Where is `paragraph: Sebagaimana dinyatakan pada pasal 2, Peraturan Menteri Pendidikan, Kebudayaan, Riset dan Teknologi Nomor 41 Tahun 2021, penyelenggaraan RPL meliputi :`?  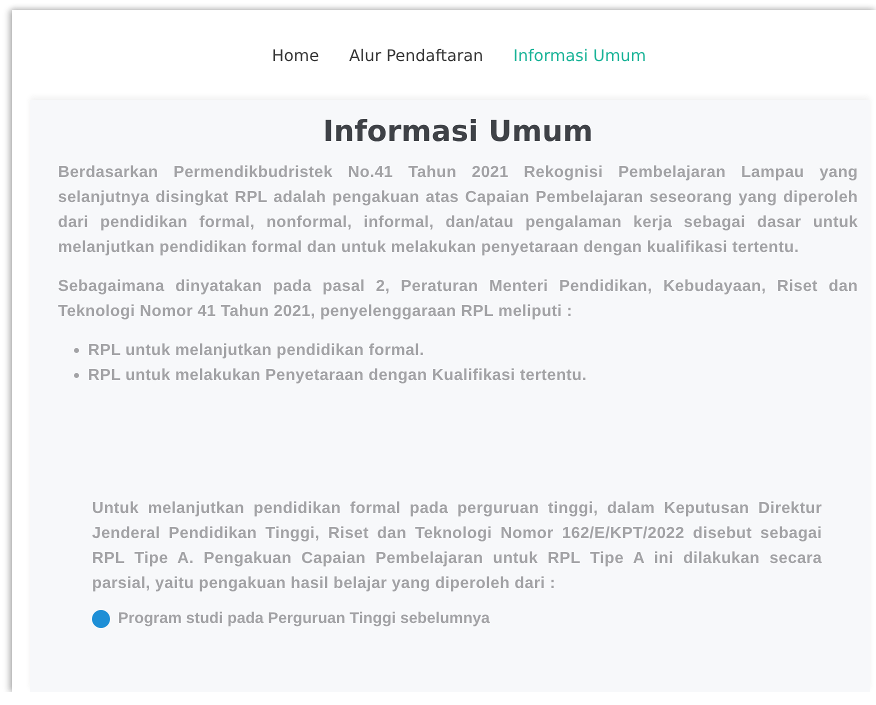 paragraph: Sebagaimana dinyatakan pada pasal 2, Peraturan Menteri Pendidikan, Kebudayaan, Riset dan Teknologi Nomor 41 Tahun 2021, penyelenggaraan RPL meliputi : is located at coordinates (458, 299).